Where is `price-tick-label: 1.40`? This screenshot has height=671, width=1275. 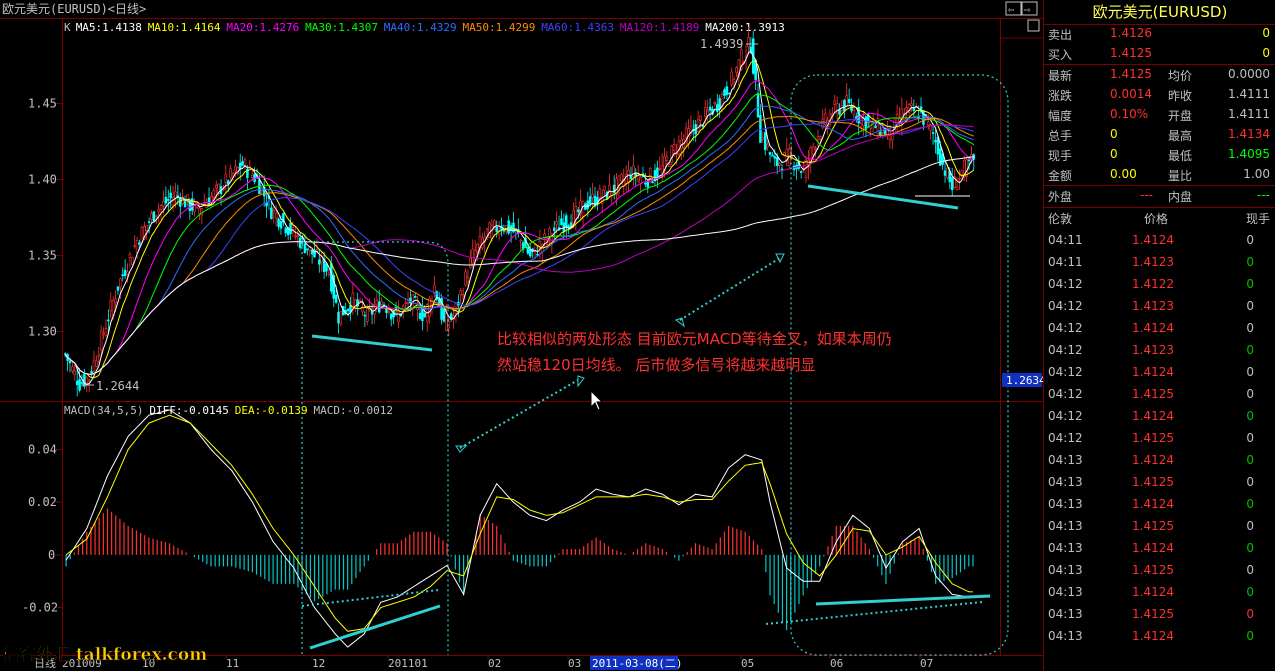
price-tick-label: 1.40 is located at coordinates (42, 180).